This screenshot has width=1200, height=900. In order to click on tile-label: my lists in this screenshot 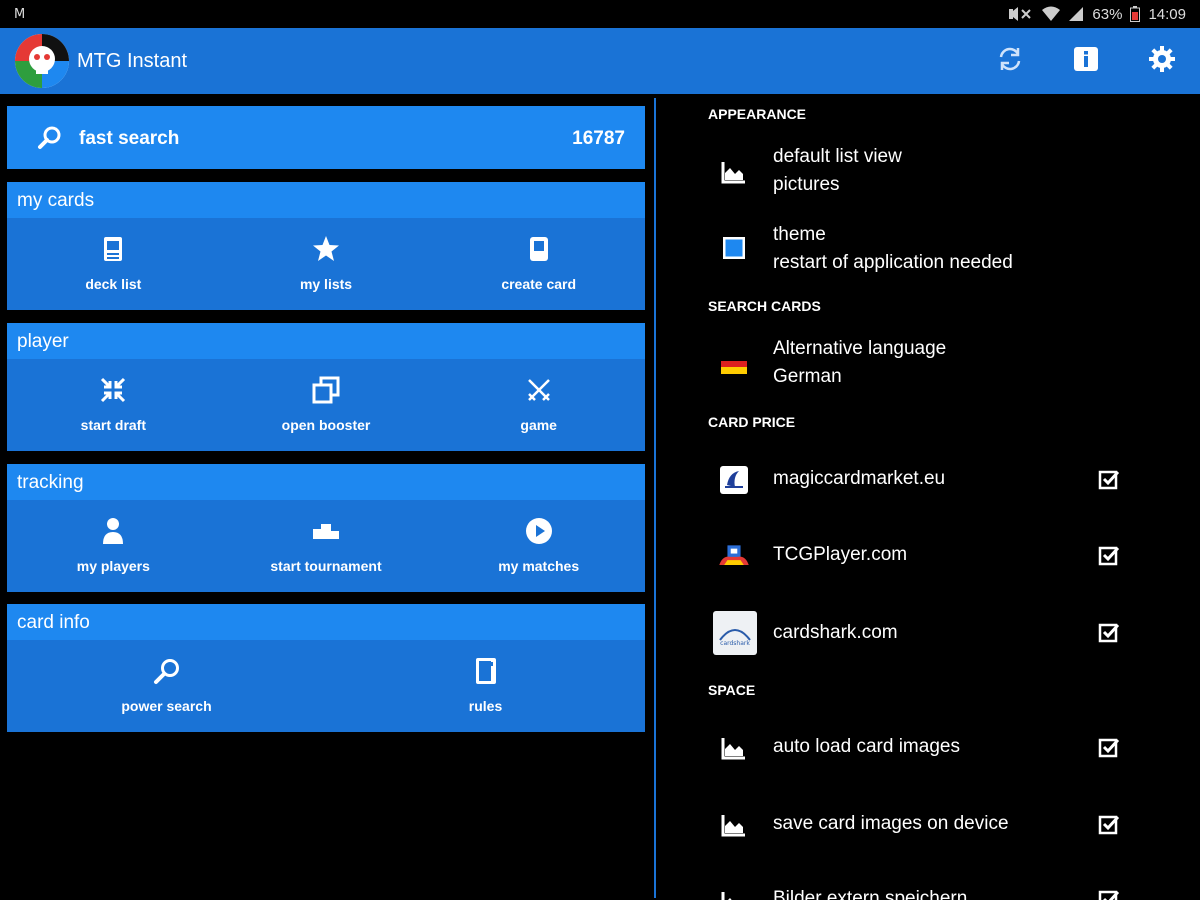, I will do `click(326, 284)`.